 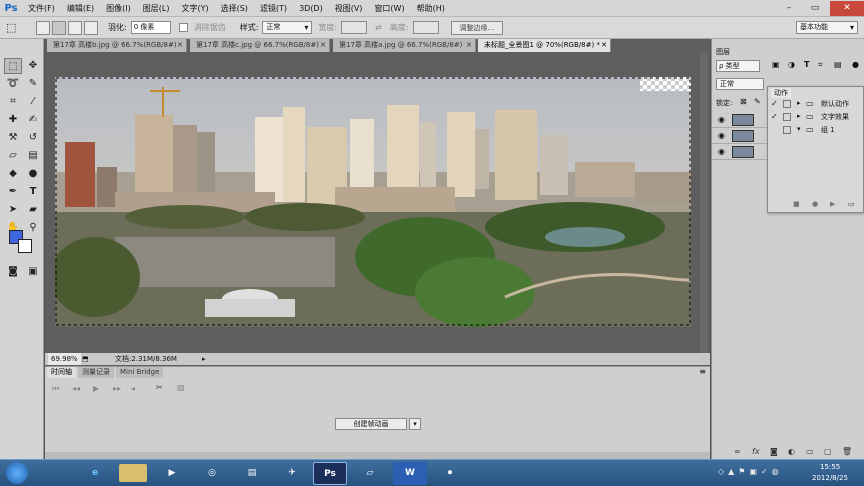 What do you see at coordinates (704, 203) in the screenshot?
I see `vertical-scrollbar` at bounding box center [704, 203].